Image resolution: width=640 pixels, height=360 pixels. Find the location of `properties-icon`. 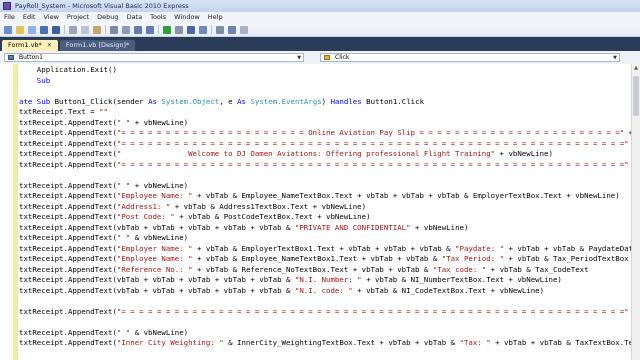

properties-icon is located at coordinates (232, 29).